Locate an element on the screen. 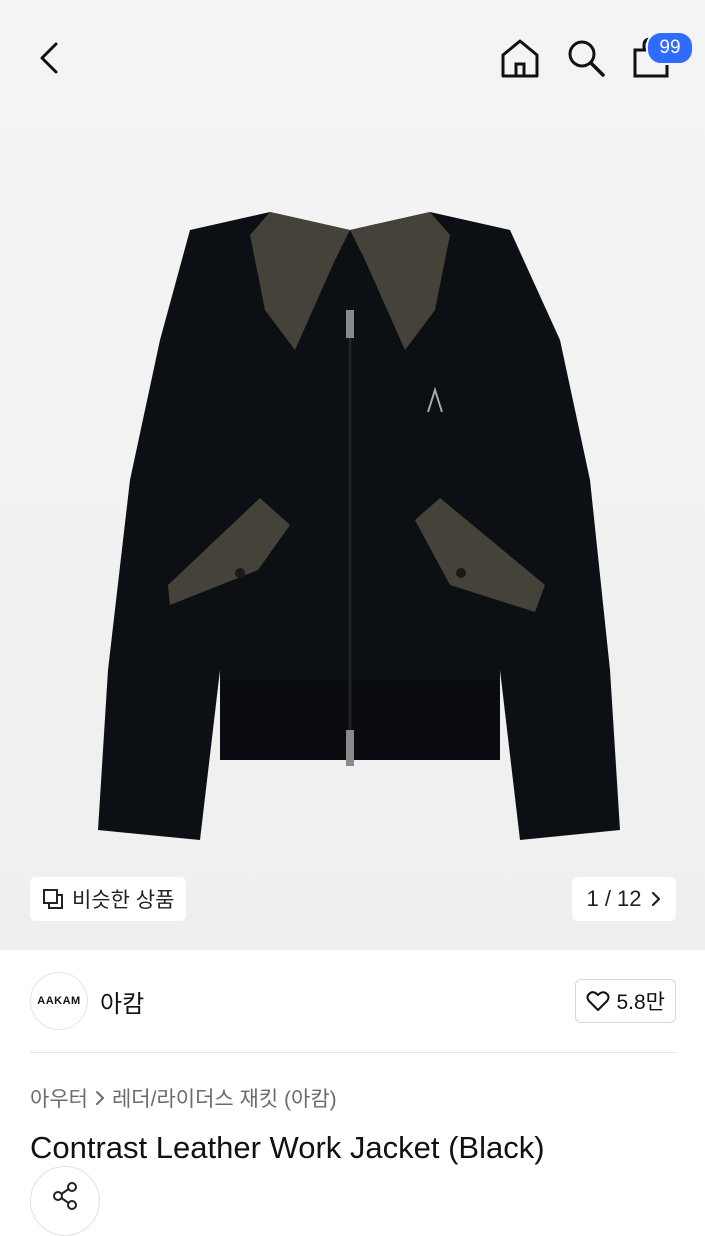 This screenshot has width=705, height=1236. chevron-left-icon is located at coordinates (49, 58).